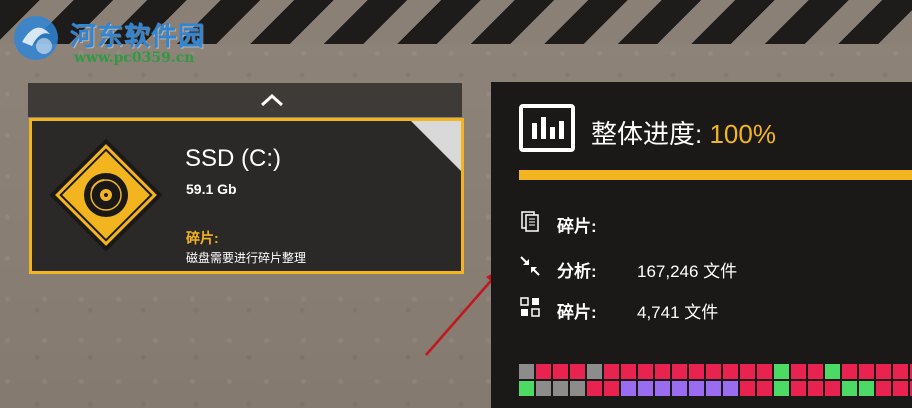  I want to click on stat-label: 分析:, so click(577, 271).